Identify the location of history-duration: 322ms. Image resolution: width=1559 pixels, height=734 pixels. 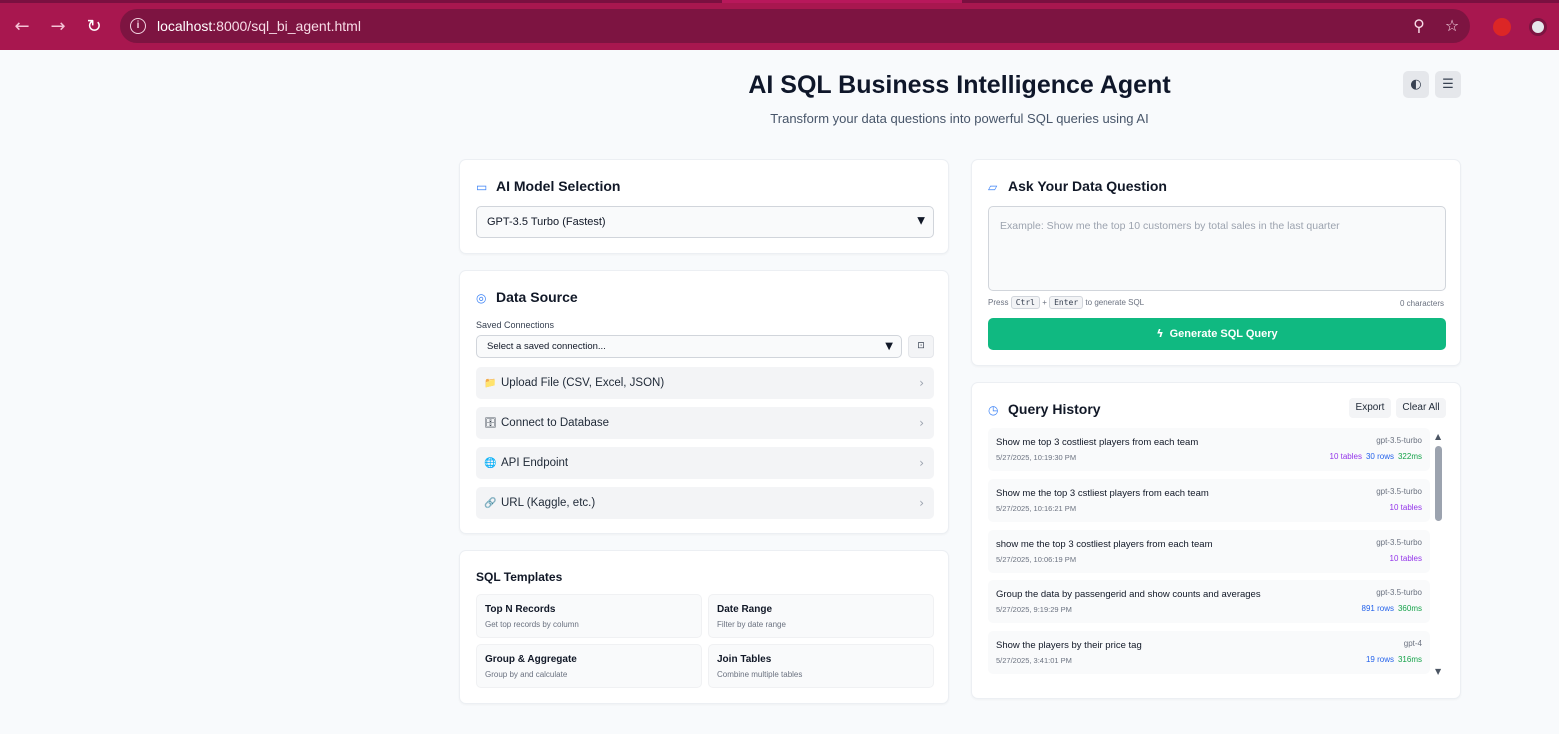
(1409, 456).